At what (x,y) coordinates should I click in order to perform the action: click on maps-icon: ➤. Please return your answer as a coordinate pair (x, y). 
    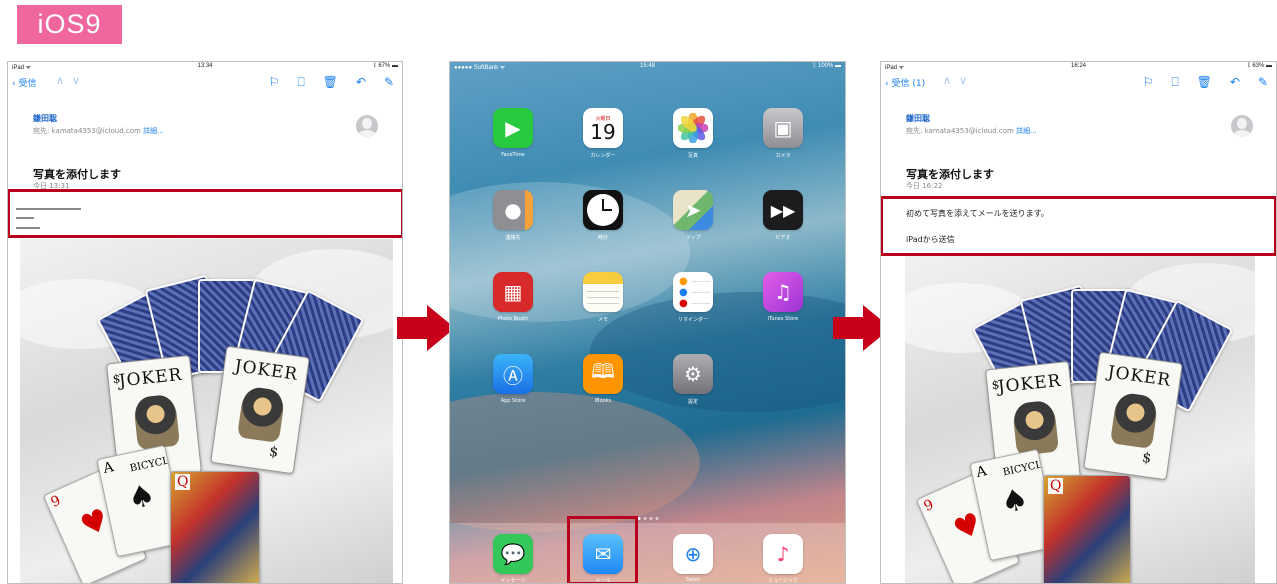
    Looking at the image, I should click on (693, 210).